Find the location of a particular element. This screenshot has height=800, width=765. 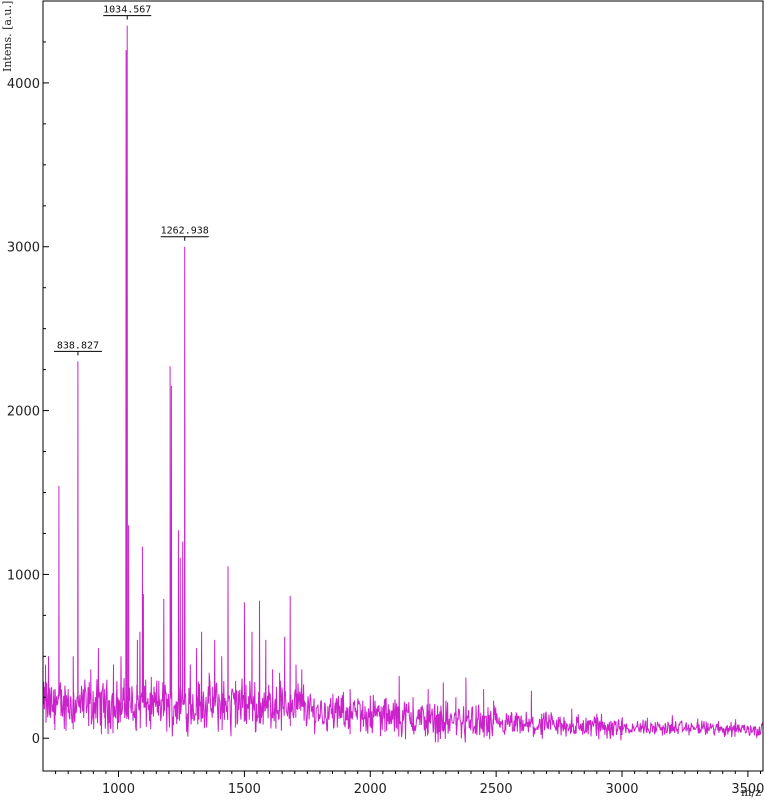

x-axis-title: m/z is located at coordinates (751, 792).